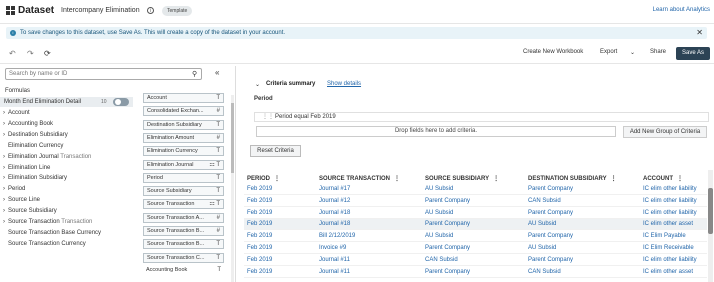  I want to click on tree-item: › Elimination Subsidiary, so click(35, 178).